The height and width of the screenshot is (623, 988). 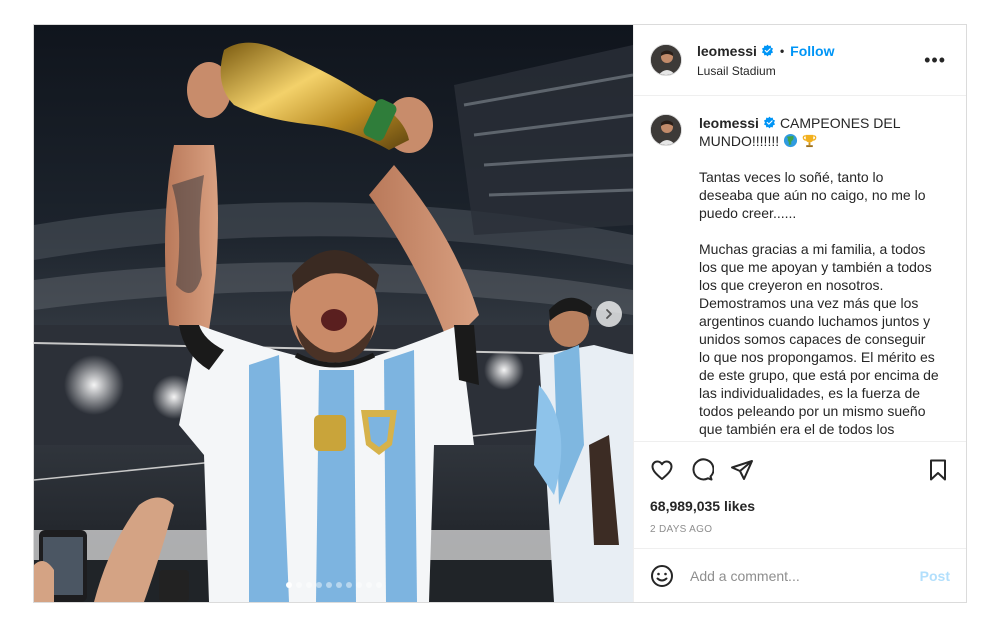 What do you see at coordinates (729, 123) in the screenshot?
I see `caption-username: leomessi` at bounding box center [729, 123].